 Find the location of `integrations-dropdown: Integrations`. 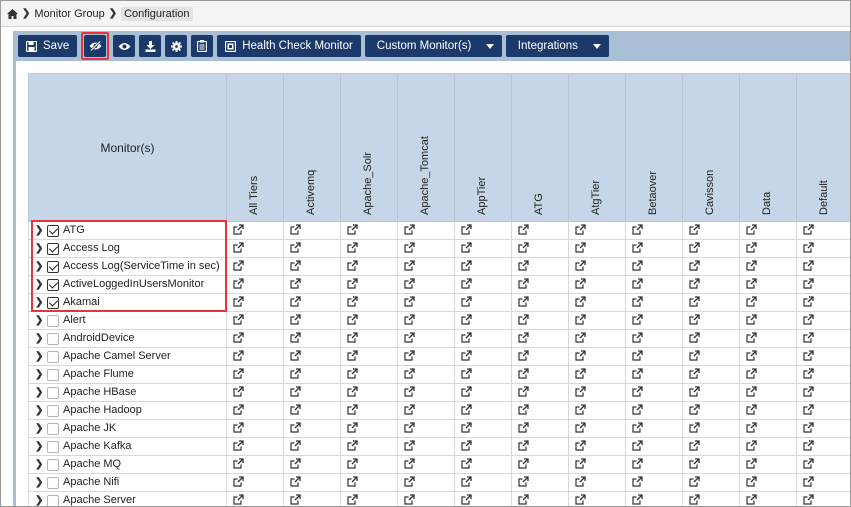

integrations-dropdown: Integrations is located at coordinates (557, 46).